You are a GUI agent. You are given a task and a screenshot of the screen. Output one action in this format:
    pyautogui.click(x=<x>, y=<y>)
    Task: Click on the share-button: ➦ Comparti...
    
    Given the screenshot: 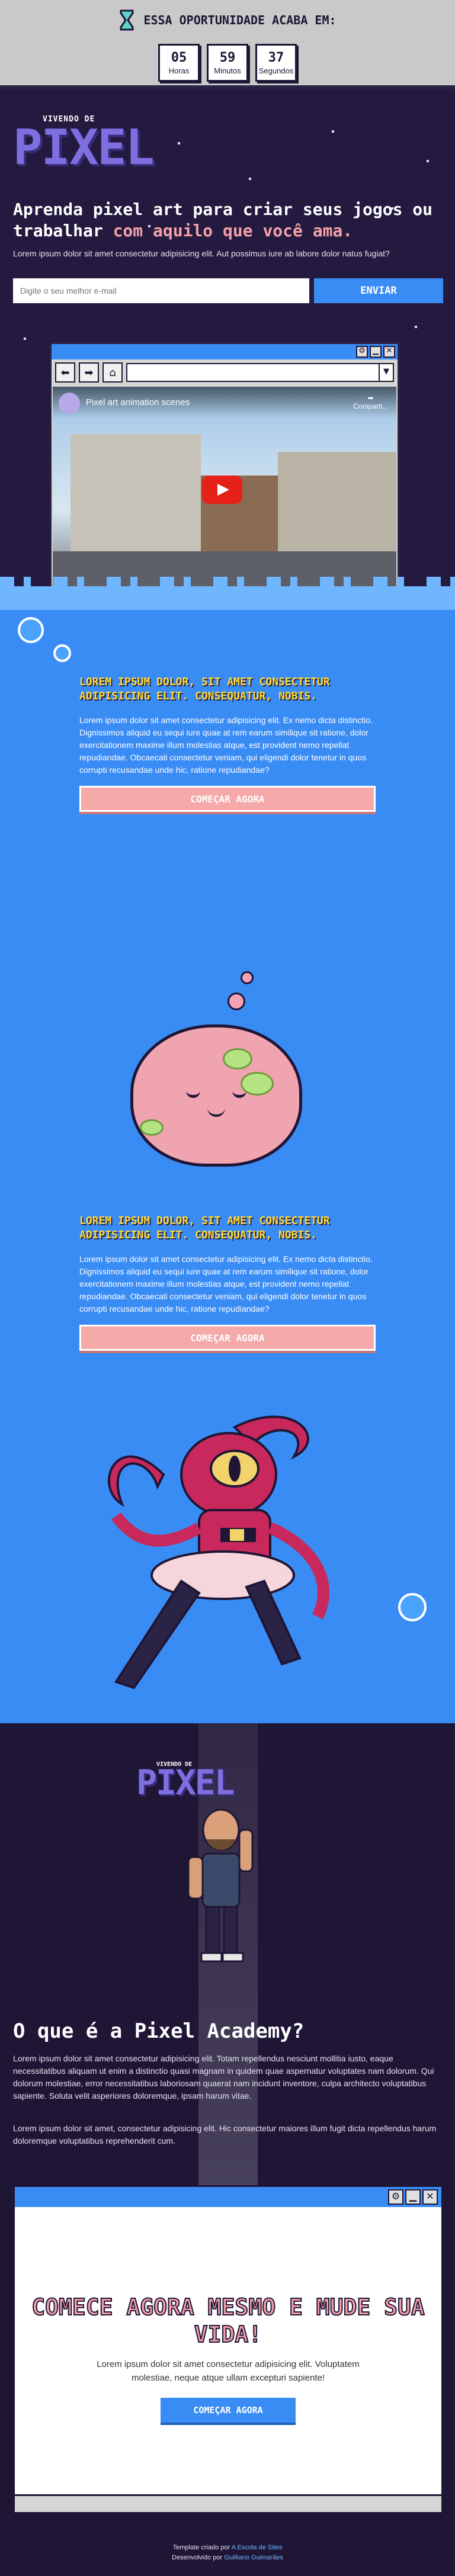 What is the action you would take?
    pyautogui.click(x=370, y=402)
    